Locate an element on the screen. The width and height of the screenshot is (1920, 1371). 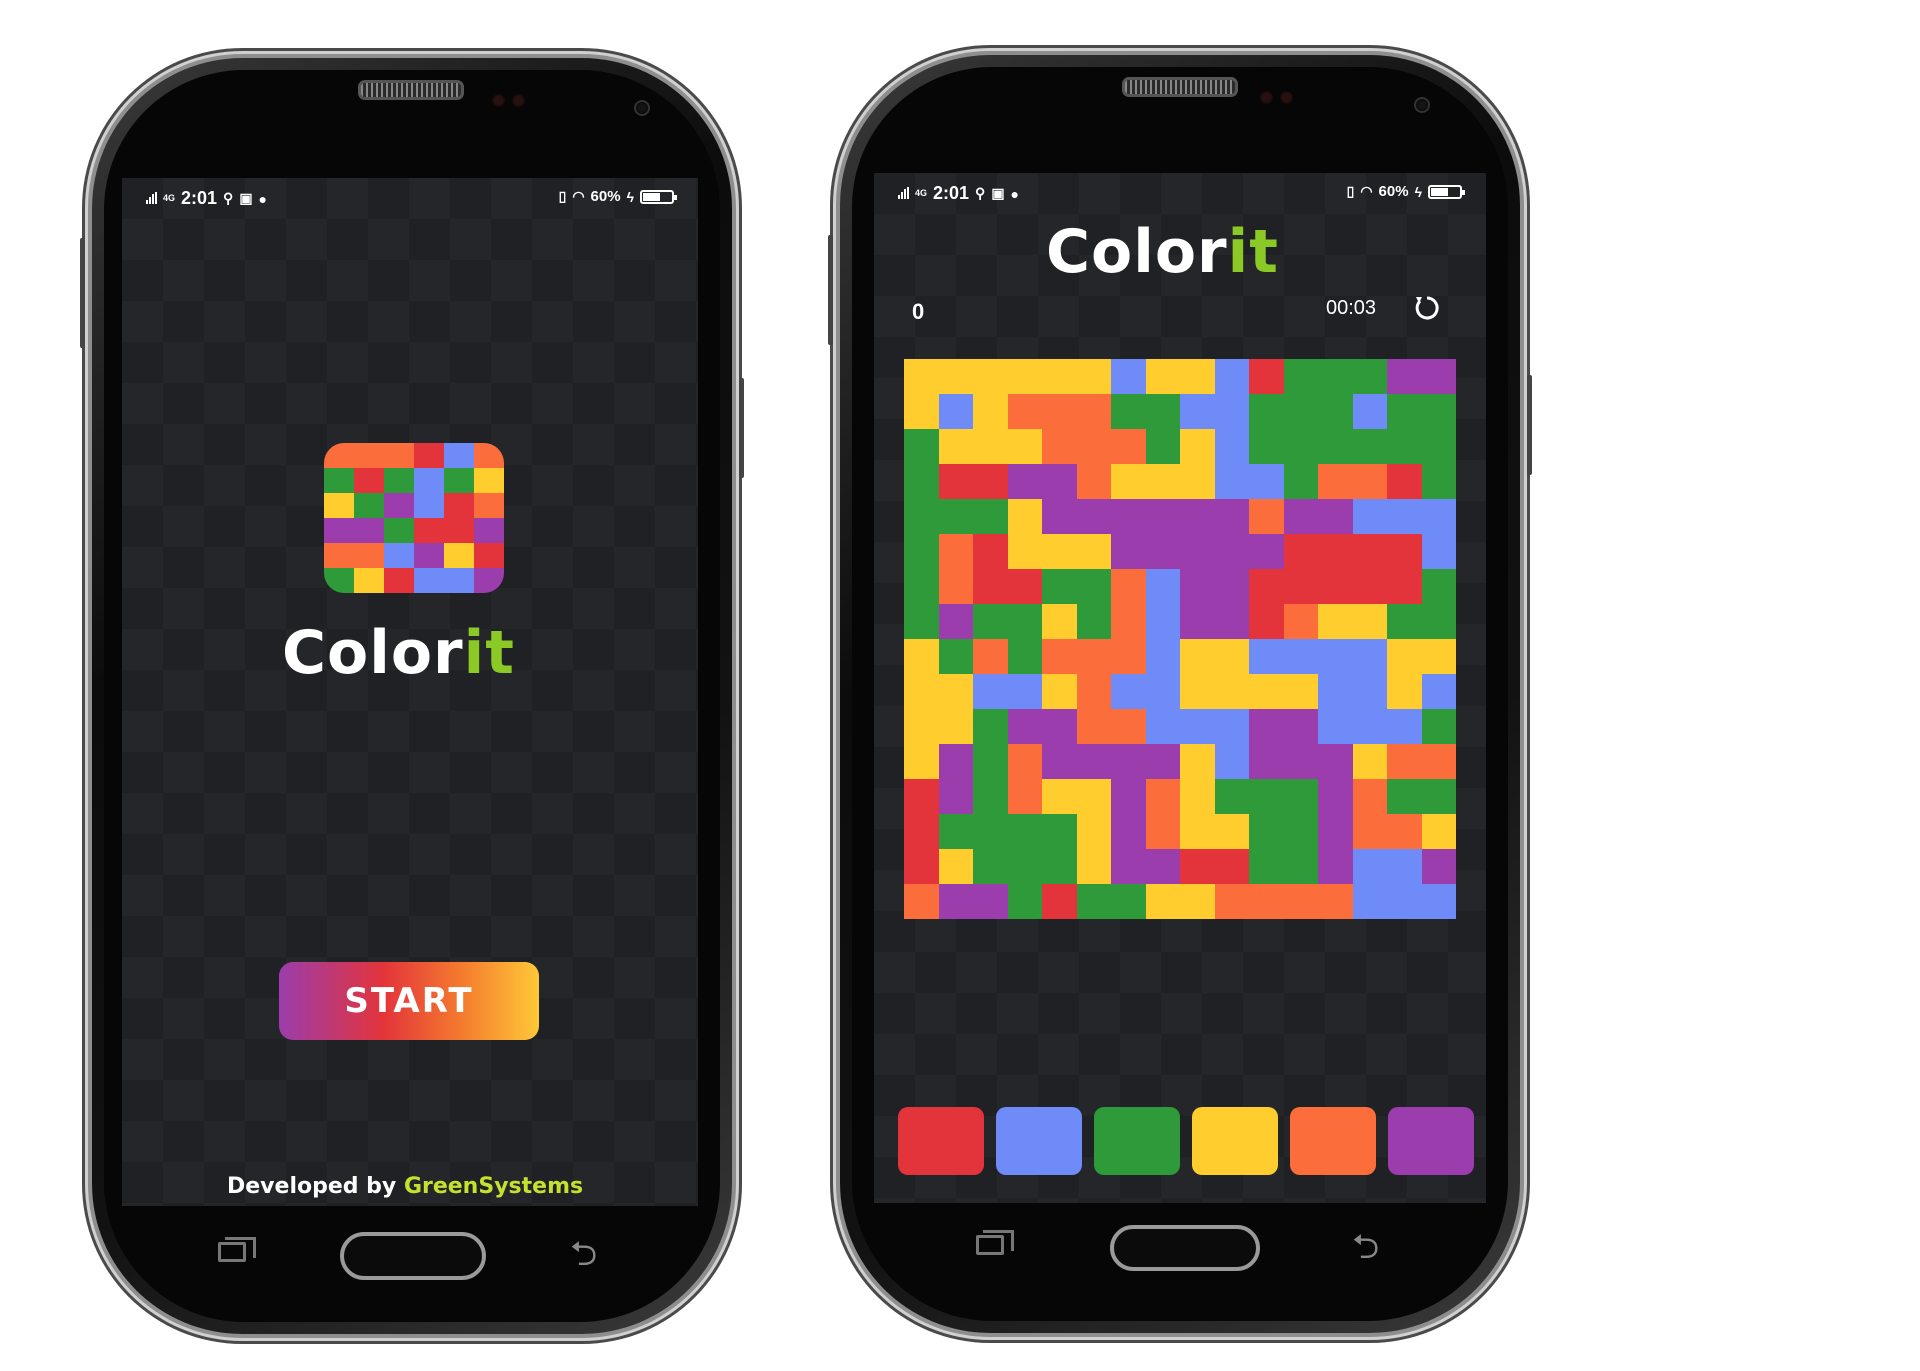
battery-percent: 60% is located at coordinates (605, 196).